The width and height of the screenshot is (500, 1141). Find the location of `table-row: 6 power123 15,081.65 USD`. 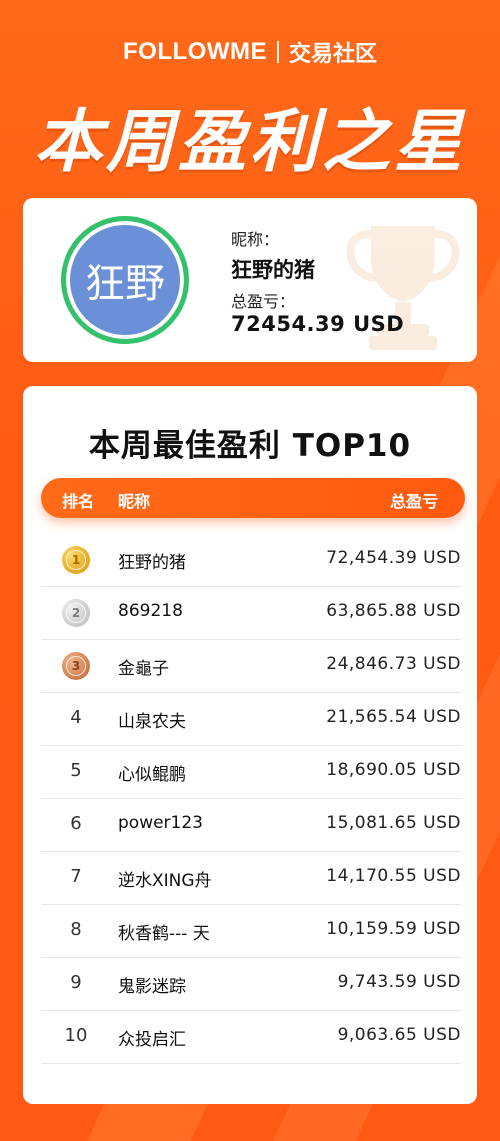

table-row: 6 power123 15,081.65 USD is located at coordinates (251, 825).